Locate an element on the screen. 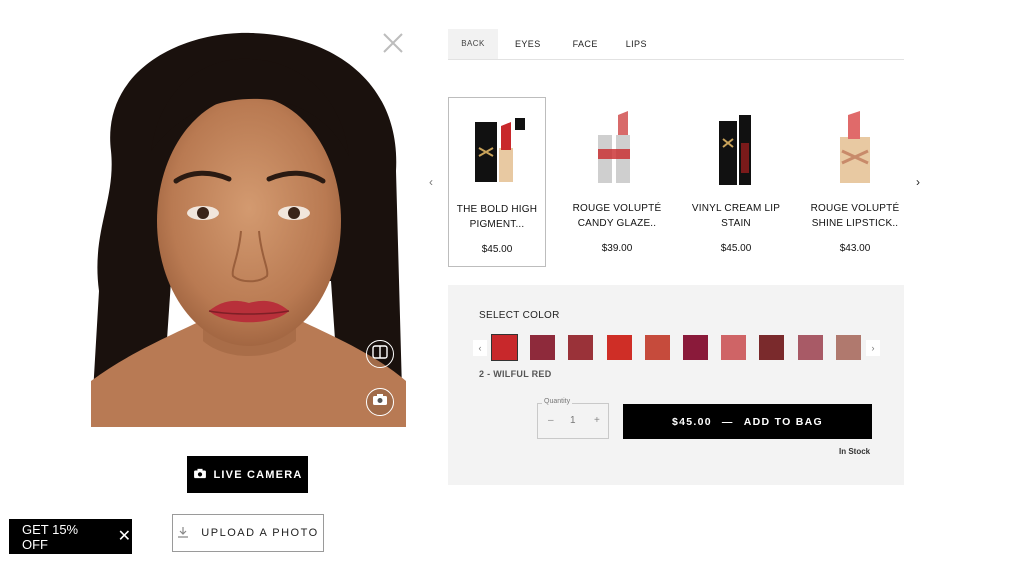 Image resolution: width=1015 pixels, height=565 pixels. tab-lips: LIPS is located at coordinates (636, 44).